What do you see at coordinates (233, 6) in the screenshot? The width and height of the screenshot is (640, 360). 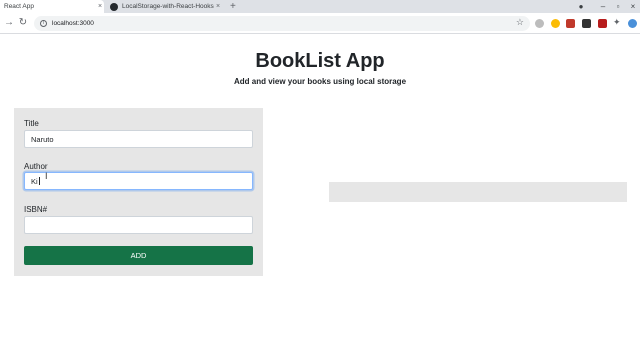 I see `new-tab-button: +` at bounding box center [233, 6].